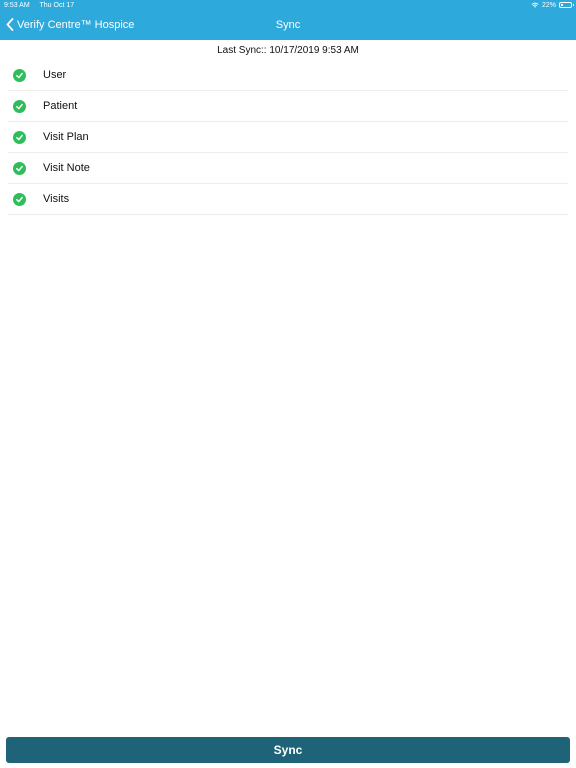 The height and width of the screenshot is (768, 576). Describe the element at coordinates (60, 106) in the screenshot. I see `list-item-label: Patient` at that location.